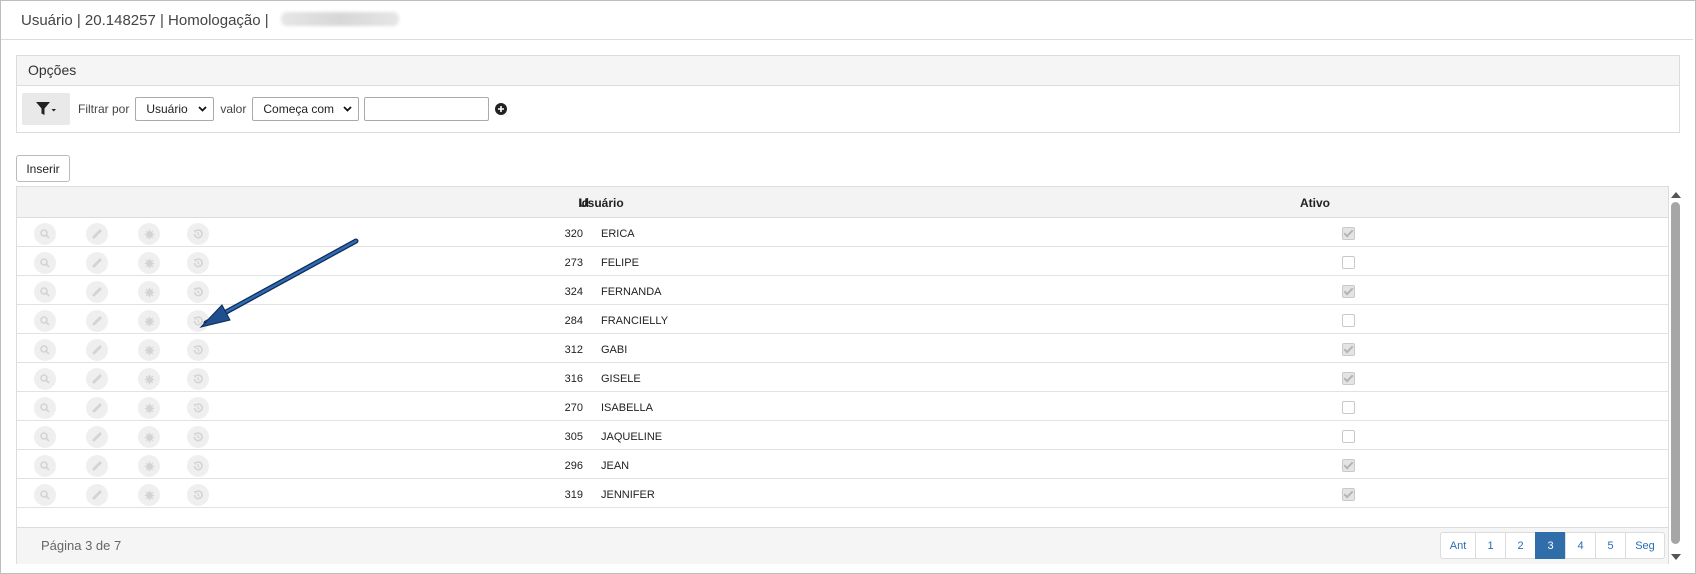 The width and height of the screenshot is (1696, 574). I want to click on cell-id: 305, so click(573, 437).